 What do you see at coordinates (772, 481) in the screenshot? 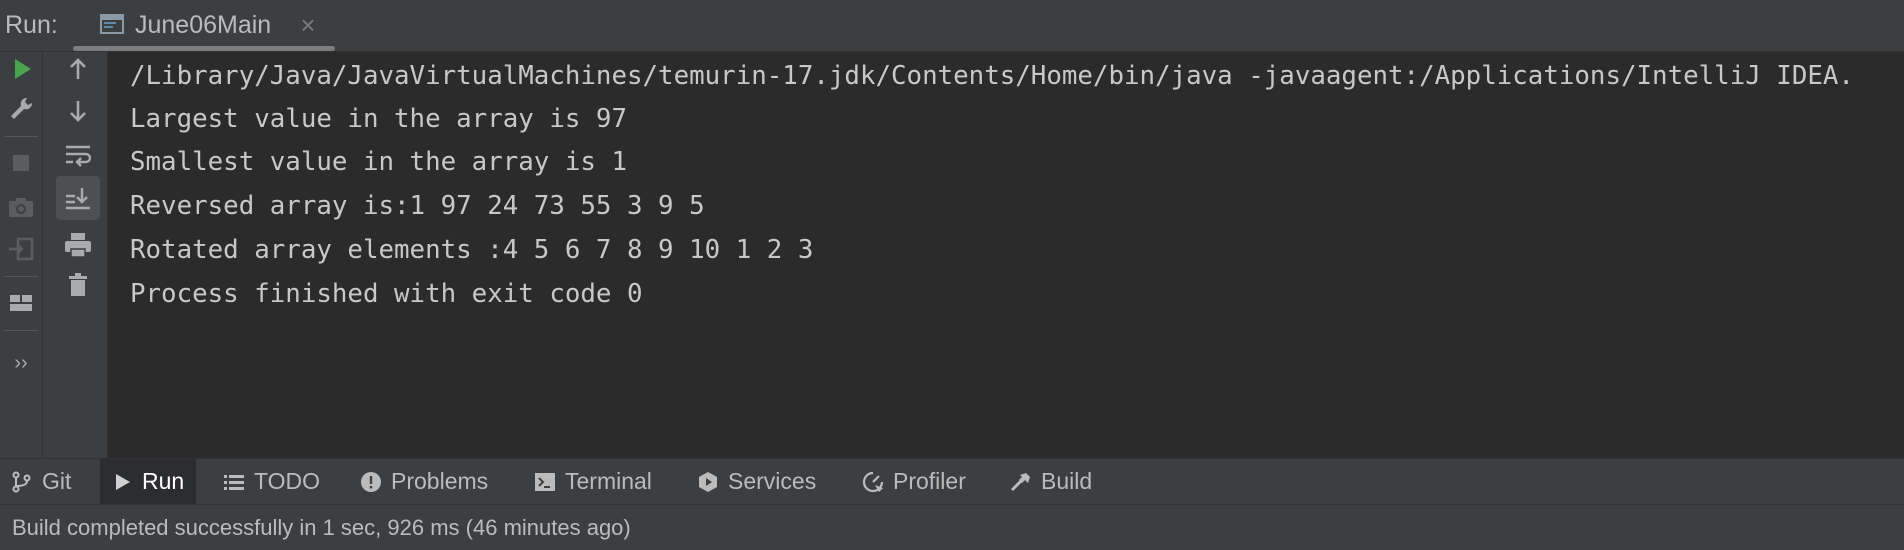
I see `tool-window-label: Services` at bounding box center [772, 481].